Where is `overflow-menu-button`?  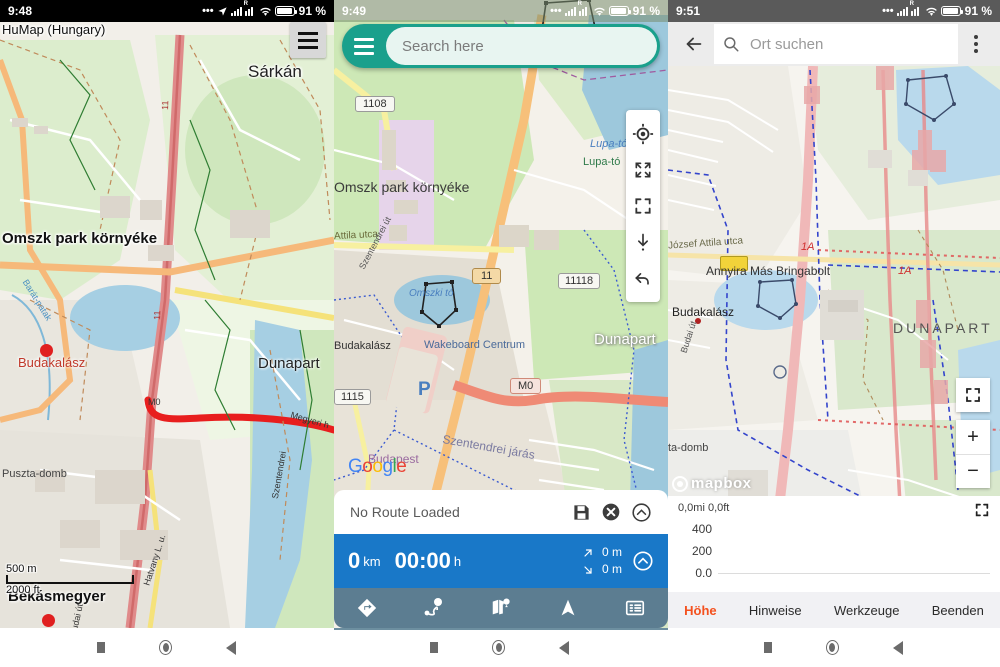 overflow-menu-button is located at coordinates (976, 44).